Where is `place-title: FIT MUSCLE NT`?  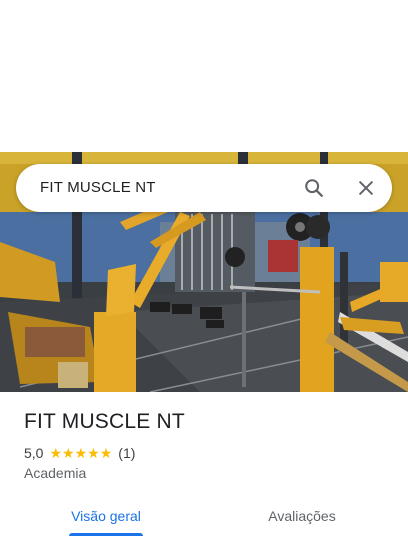 place-title: FIT MUSCLE NT is located at coordinates (104, 421).